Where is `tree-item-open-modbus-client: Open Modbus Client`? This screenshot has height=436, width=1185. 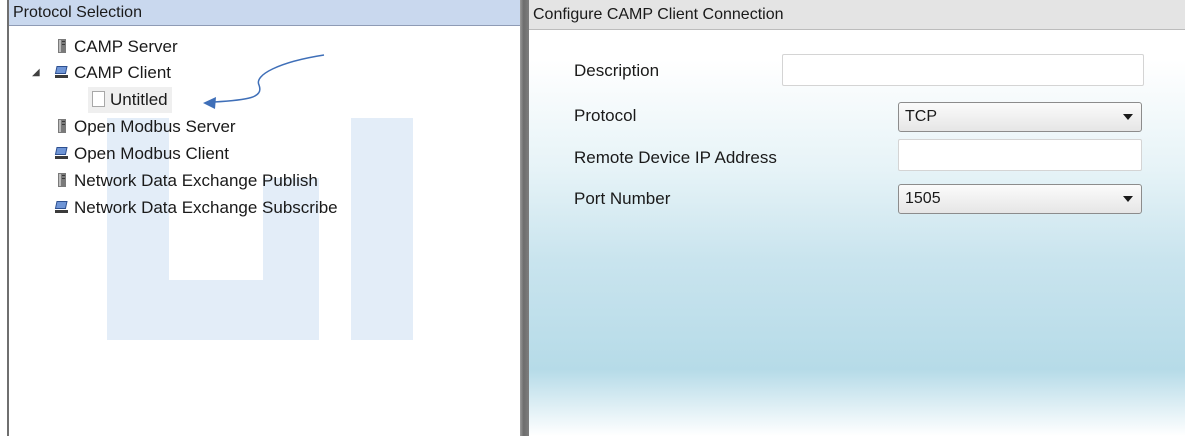
tree-item-open-modbus-client: Open Modbus Client is located at coordinates (141, 154).